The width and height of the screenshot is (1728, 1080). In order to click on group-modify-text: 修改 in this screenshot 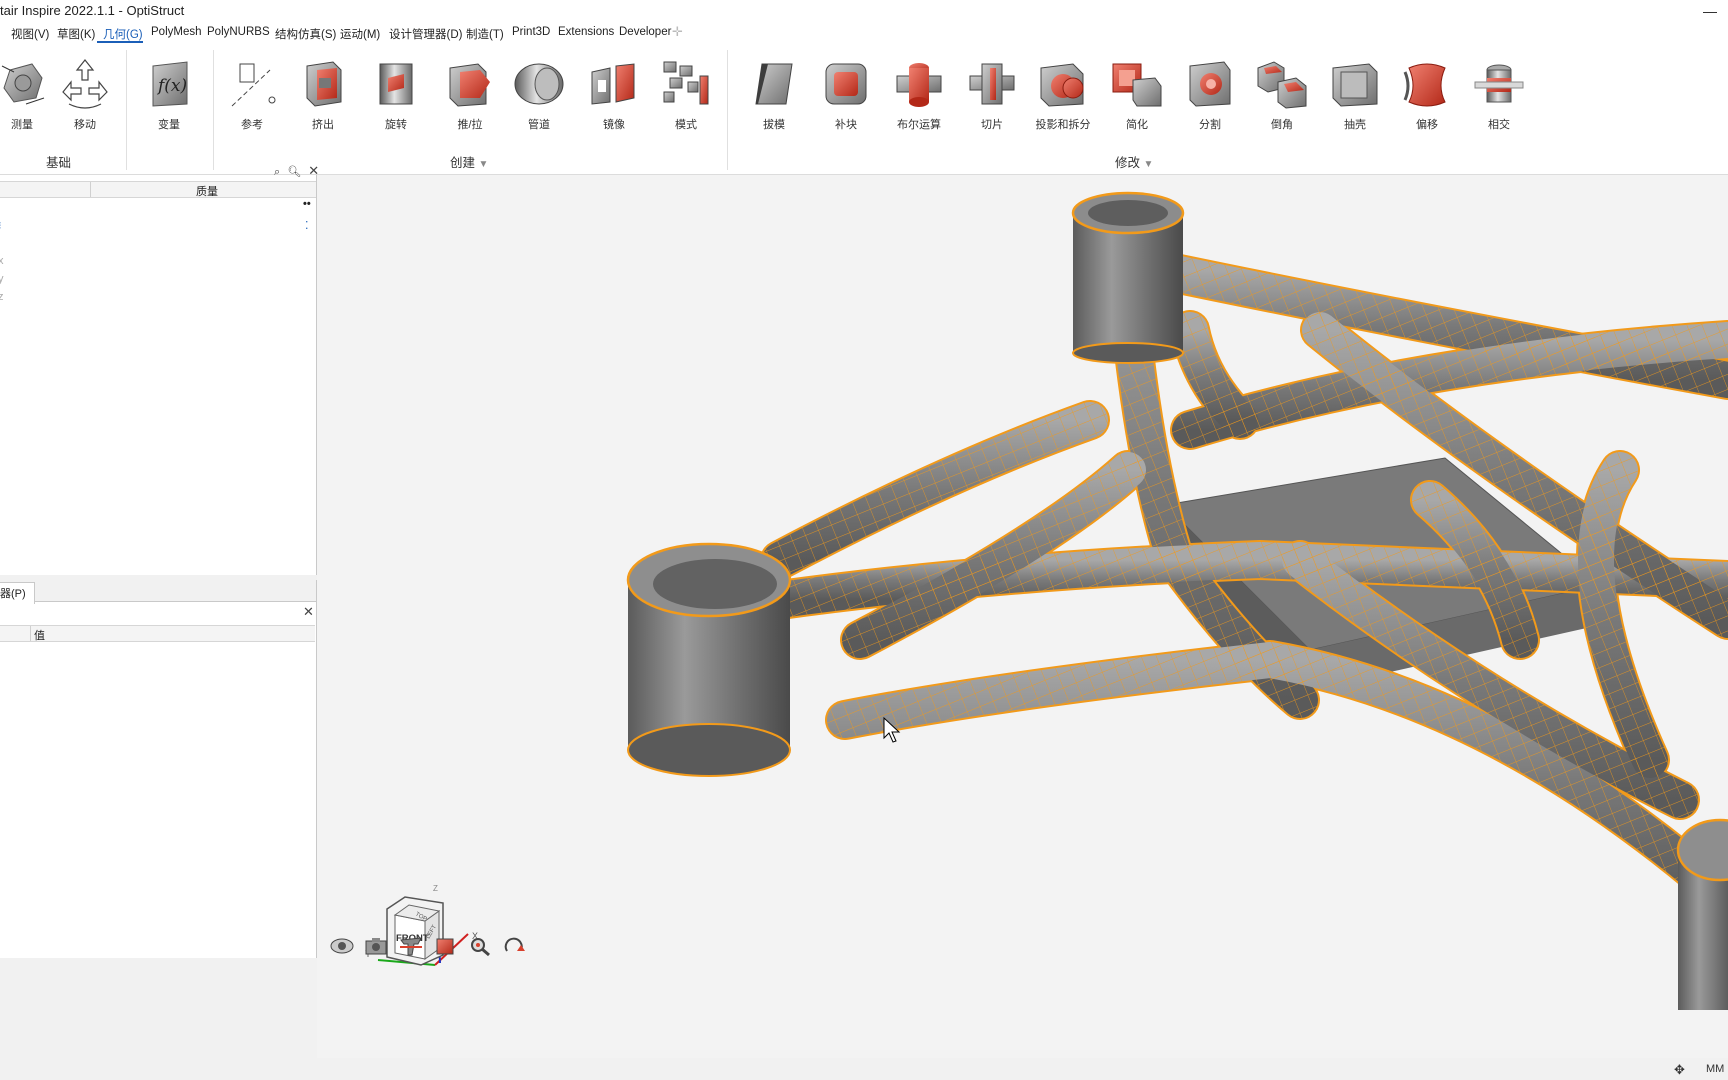, I will do `click(1128, 163)`.